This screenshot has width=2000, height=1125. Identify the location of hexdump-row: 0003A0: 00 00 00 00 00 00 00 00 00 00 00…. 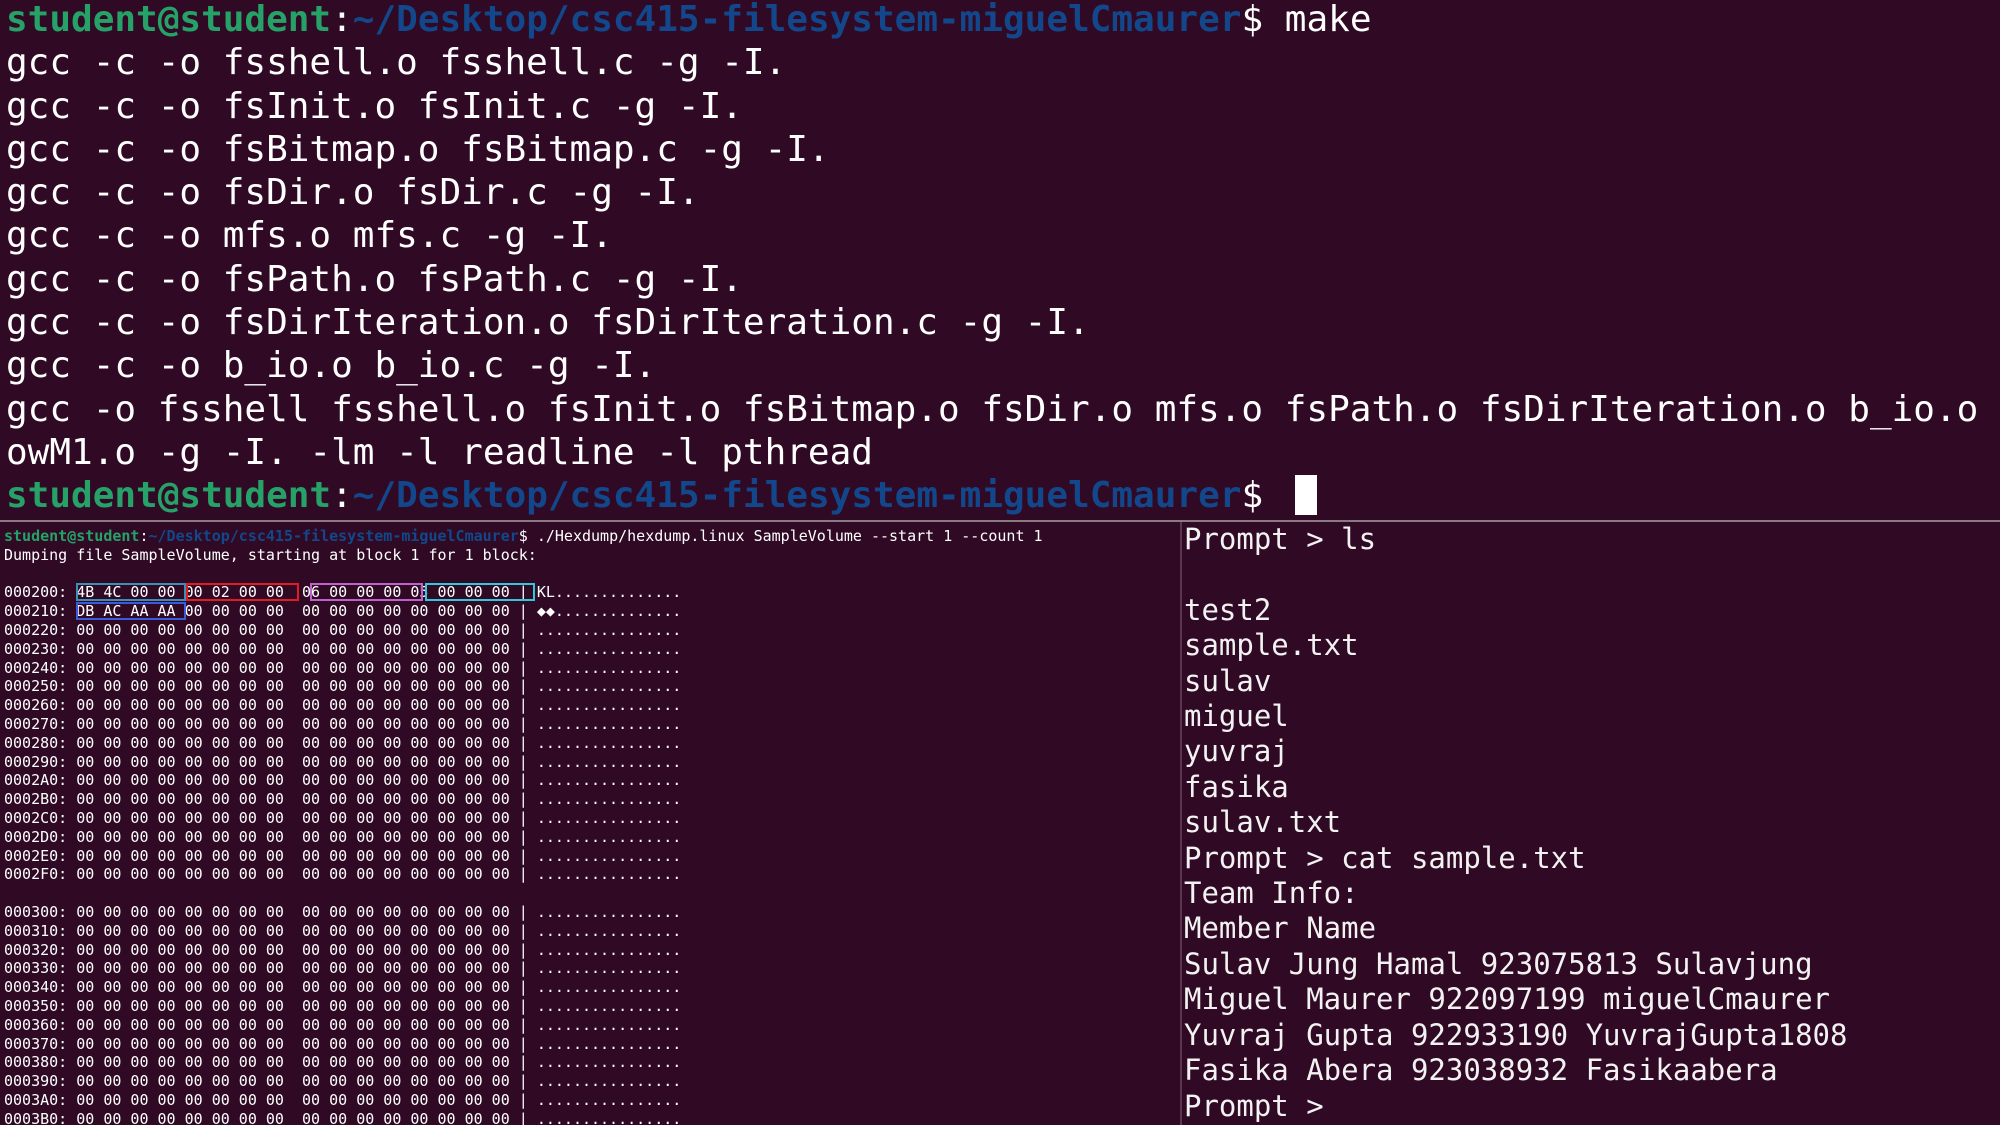
(343, 1099).